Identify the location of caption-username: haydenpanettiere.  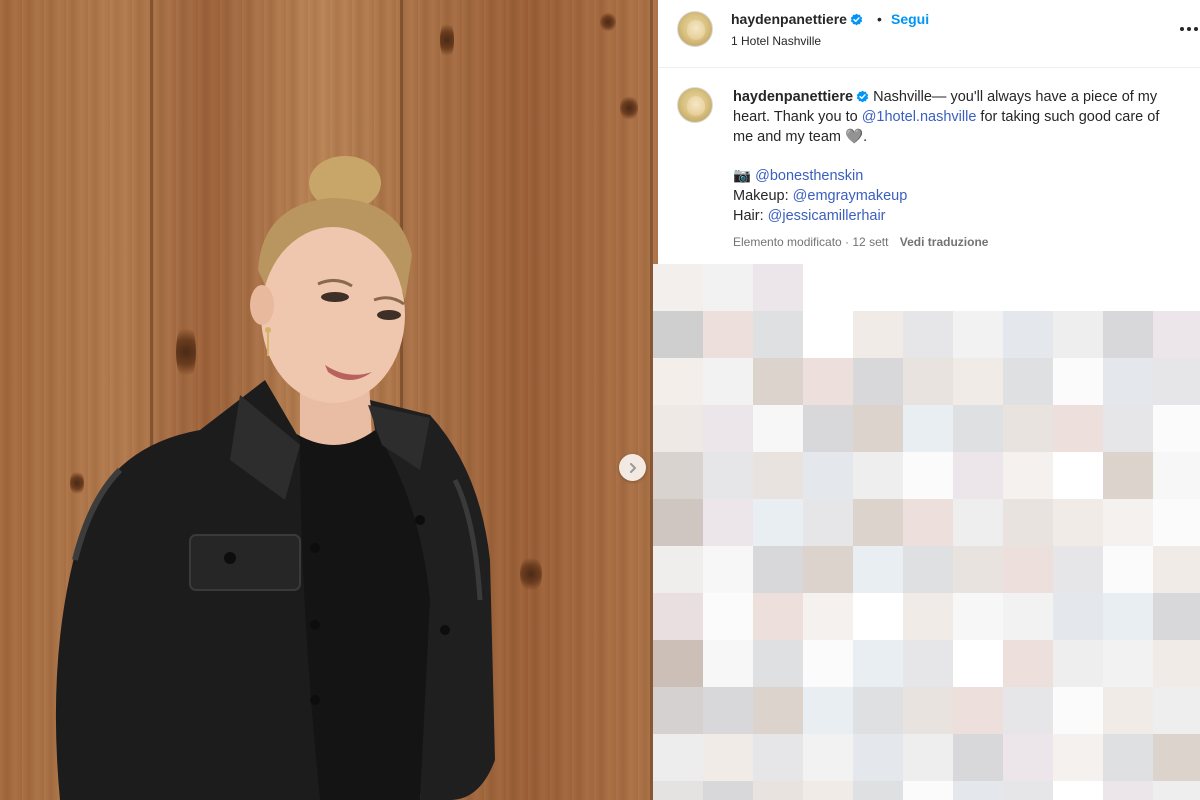
(793, 97).